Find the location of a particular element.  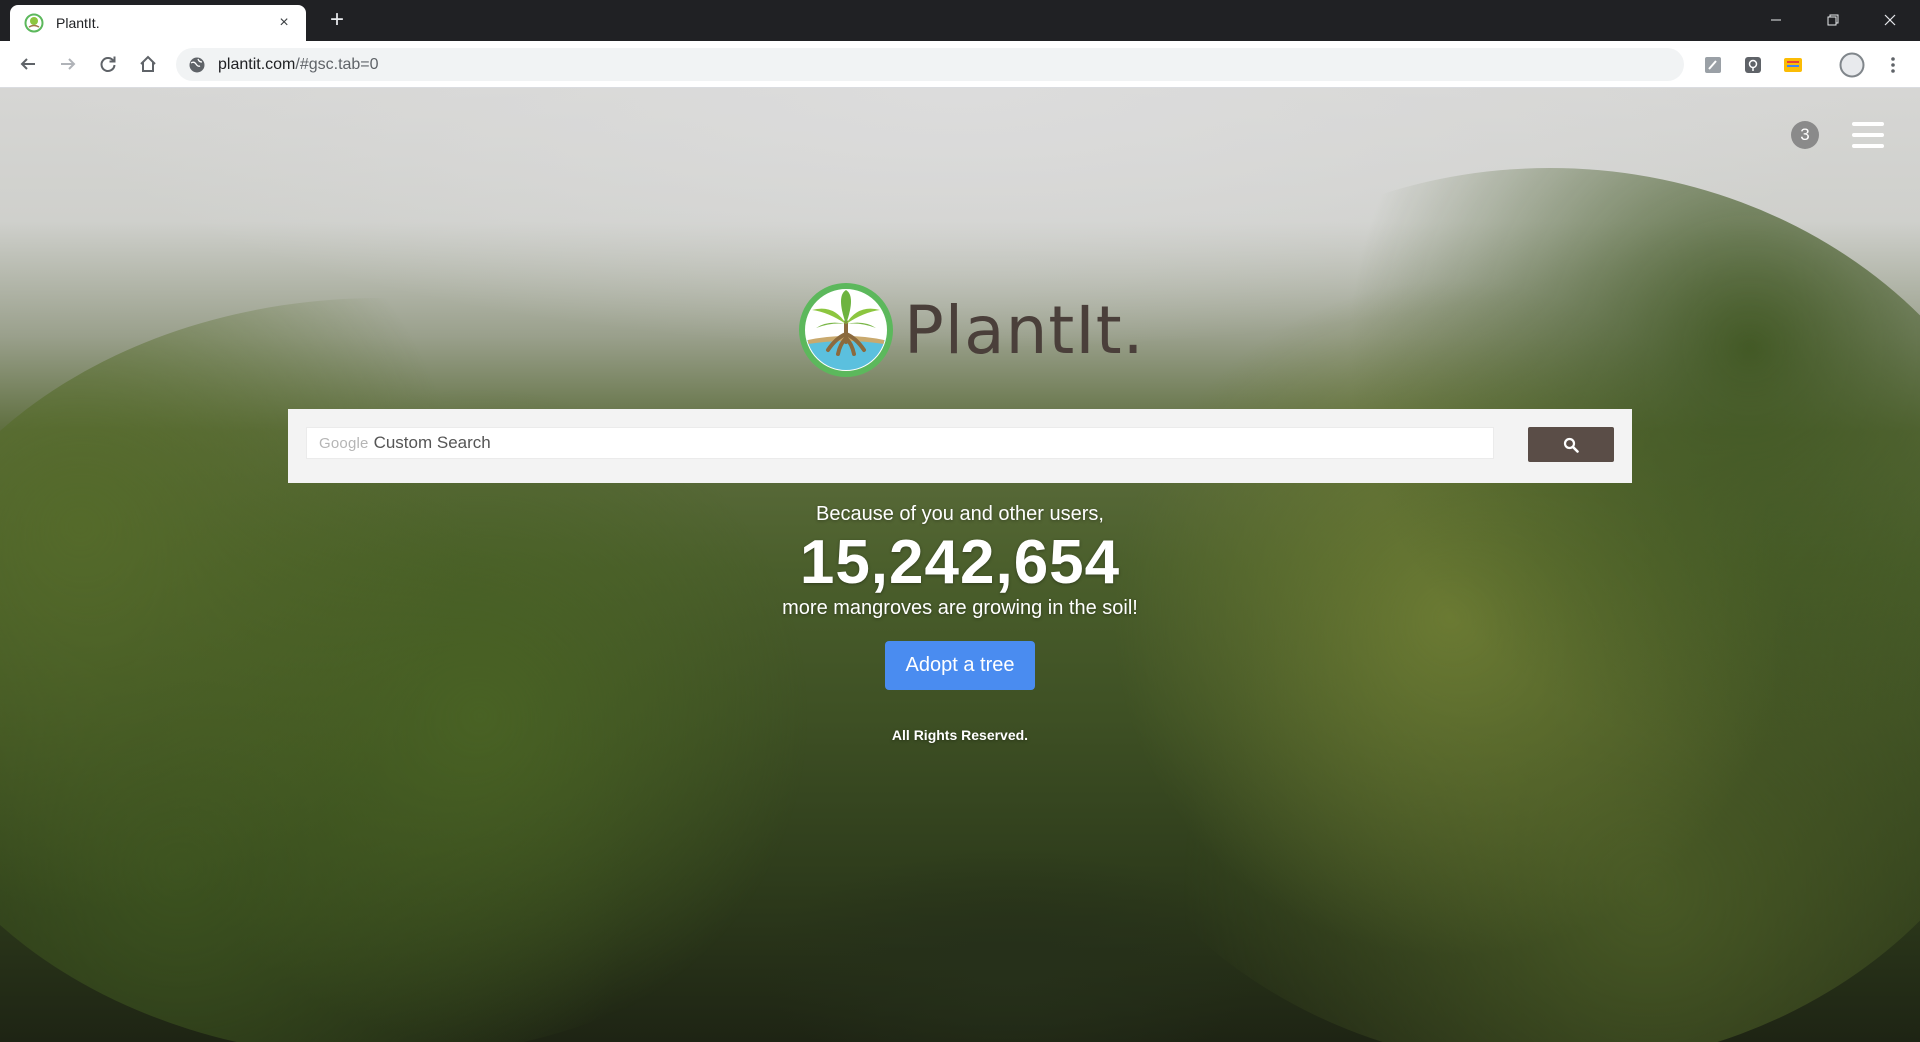

profile-button is located at coordinates (1852, 65).